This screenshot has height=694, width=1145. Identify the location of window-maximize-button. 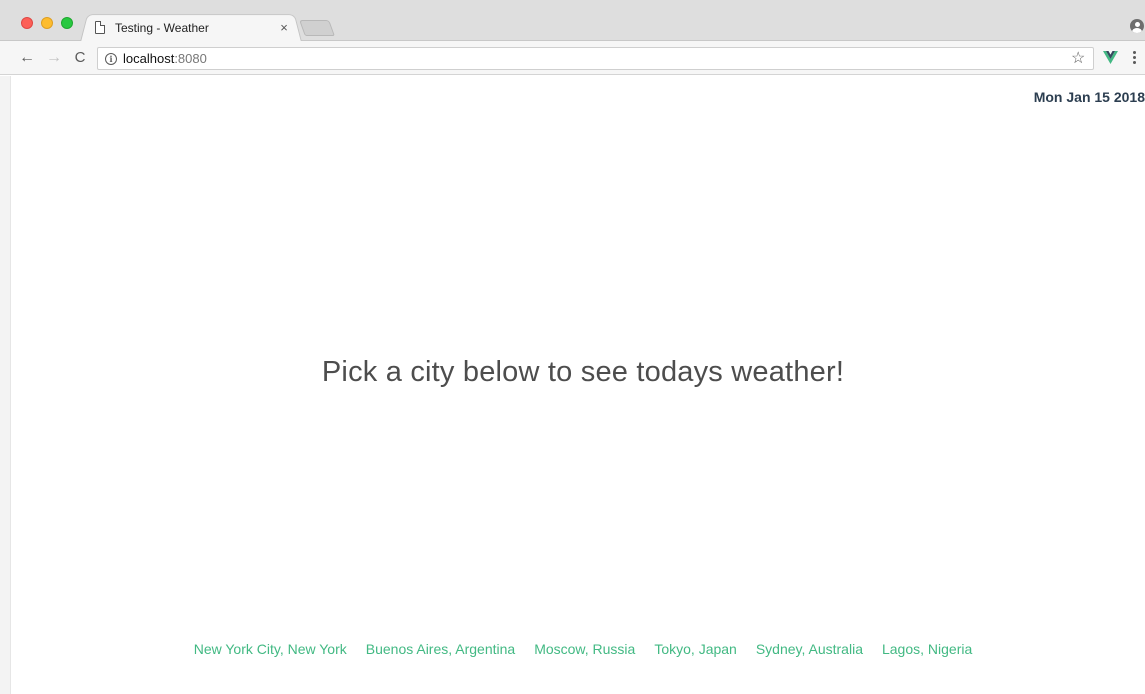
(67, 23).